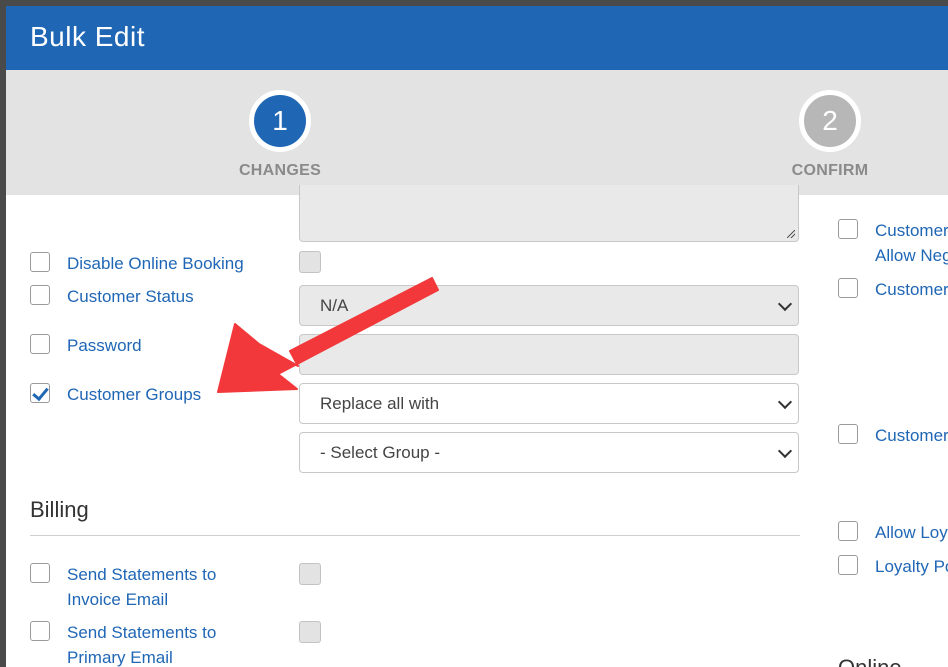  What do you see at coordinates (120, 657) in the screenshot?
I see `label-line: Primary Email` at bounding box center [120, 657].